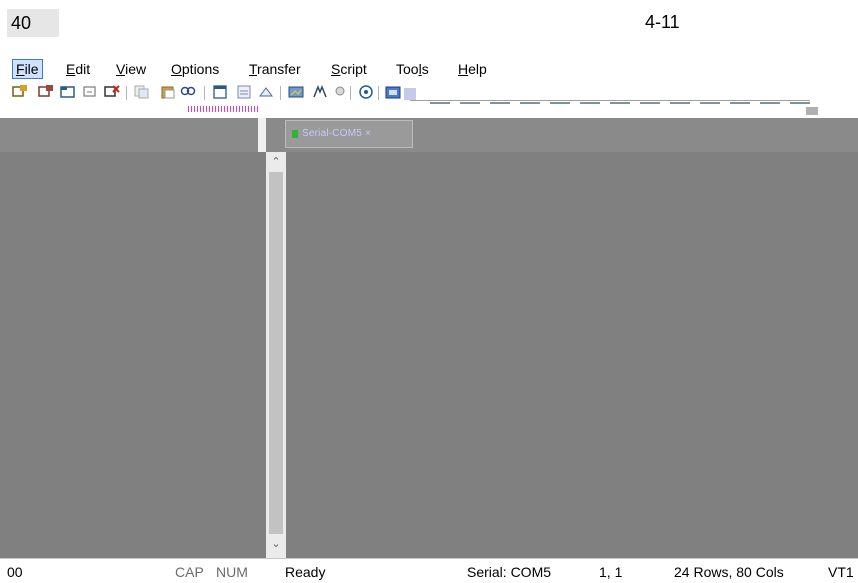 The height and width of the screenshot is (583, 858). Describe the element at coordinates (33, 23) in the screenshot. I see `page-number: 40` at that location.